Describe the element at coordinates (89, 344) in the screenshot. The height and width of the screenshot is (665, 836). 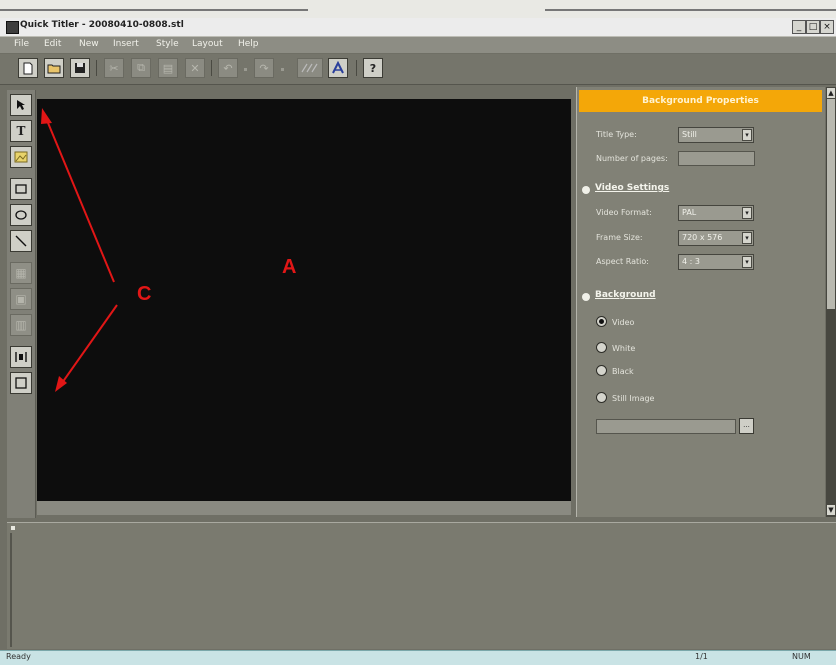
I see `annotation-arrow-down` at that location.